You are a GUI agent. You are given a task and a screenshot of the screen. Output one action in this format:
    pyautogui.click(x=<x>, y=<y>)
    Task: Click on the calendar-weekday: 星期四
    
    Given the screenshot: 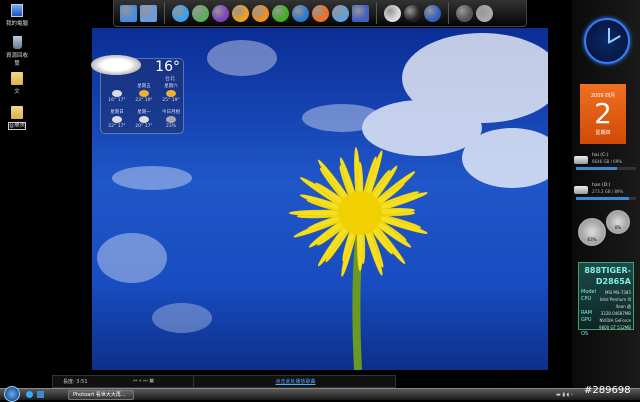 What is the action you would take?
    pyautogui.click(x=603, y=133)
    